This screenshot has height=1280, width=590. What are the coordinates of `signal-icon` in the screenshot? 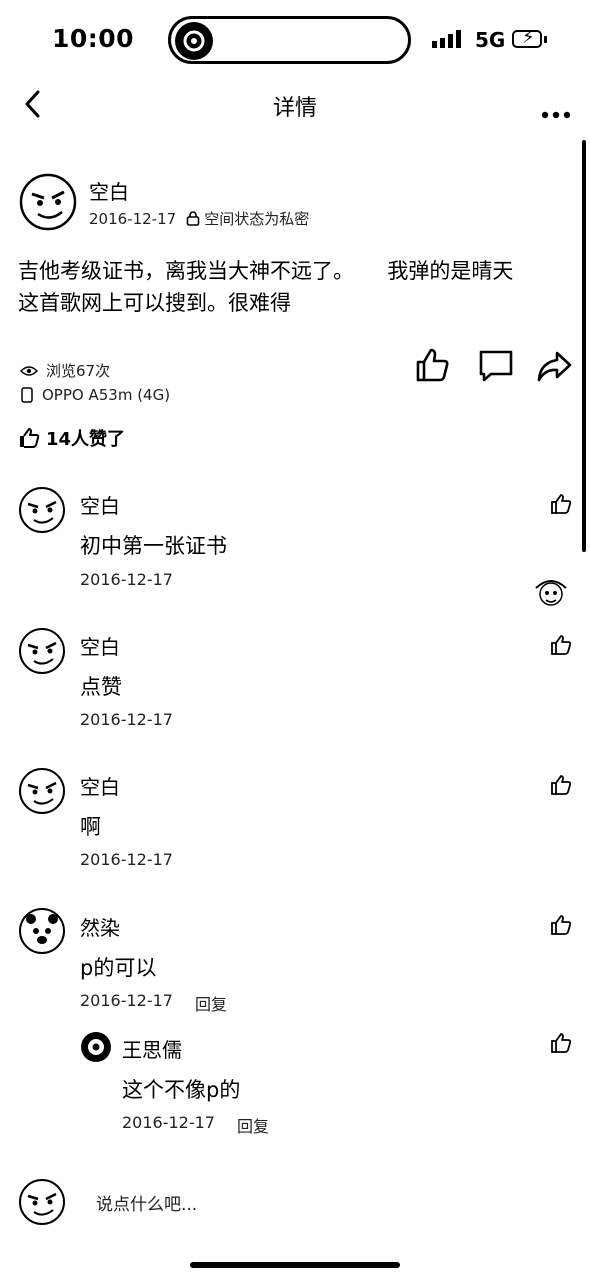 It's located at (449, 41).